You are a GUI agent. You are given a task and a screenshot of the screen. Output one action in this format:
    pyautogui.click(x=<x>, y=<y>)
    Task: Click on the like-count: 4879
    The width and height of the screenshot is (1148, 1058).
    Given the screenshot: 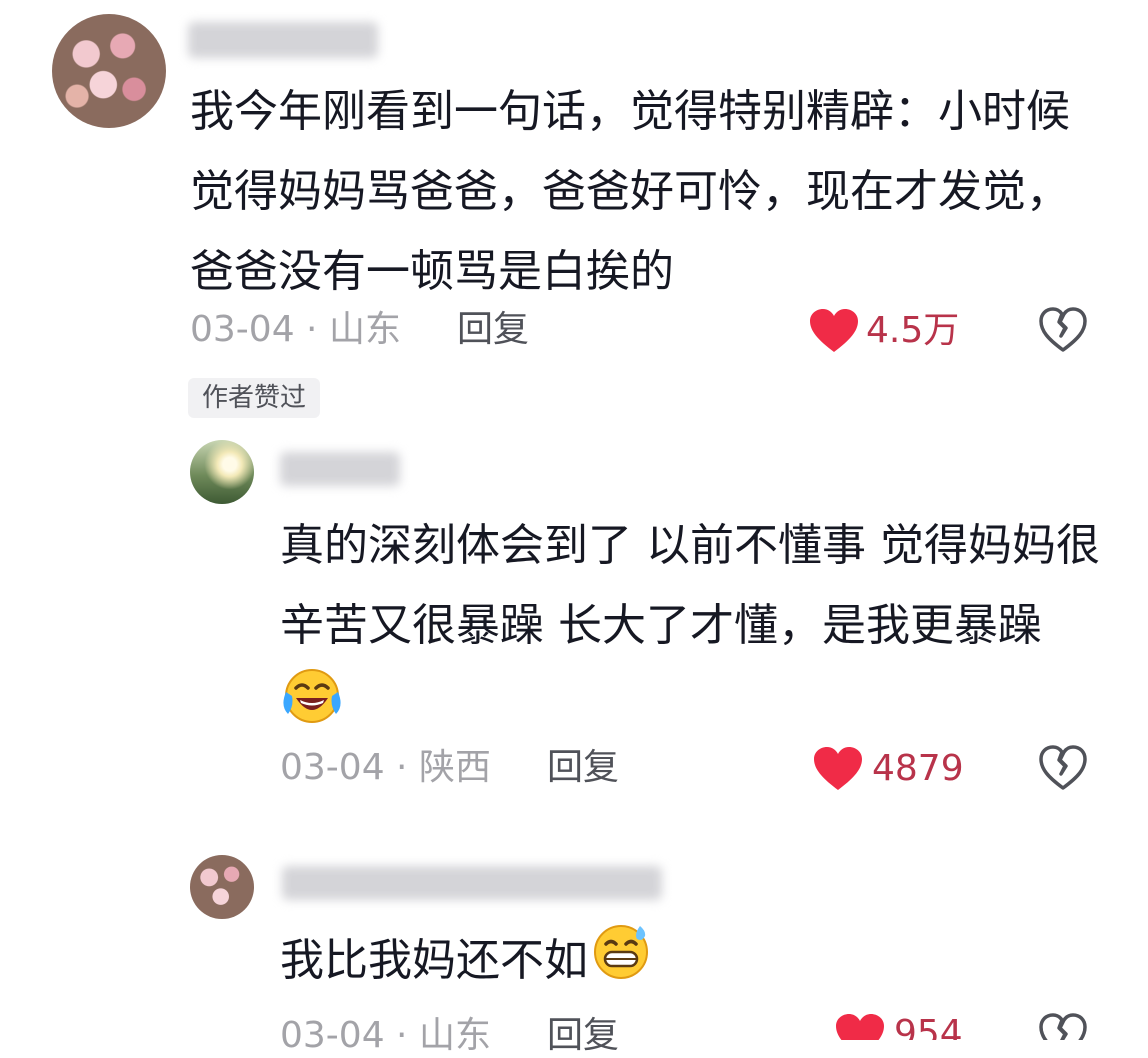 What is the action you would take?
    pyautogui.click(x=918, y=768)
    